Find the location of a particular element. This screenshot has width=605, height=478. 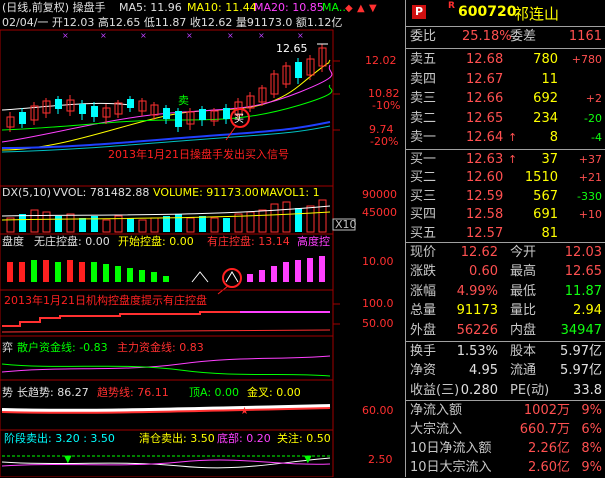

ctrl-title: 盘度 is located at coordinates (13, 241).